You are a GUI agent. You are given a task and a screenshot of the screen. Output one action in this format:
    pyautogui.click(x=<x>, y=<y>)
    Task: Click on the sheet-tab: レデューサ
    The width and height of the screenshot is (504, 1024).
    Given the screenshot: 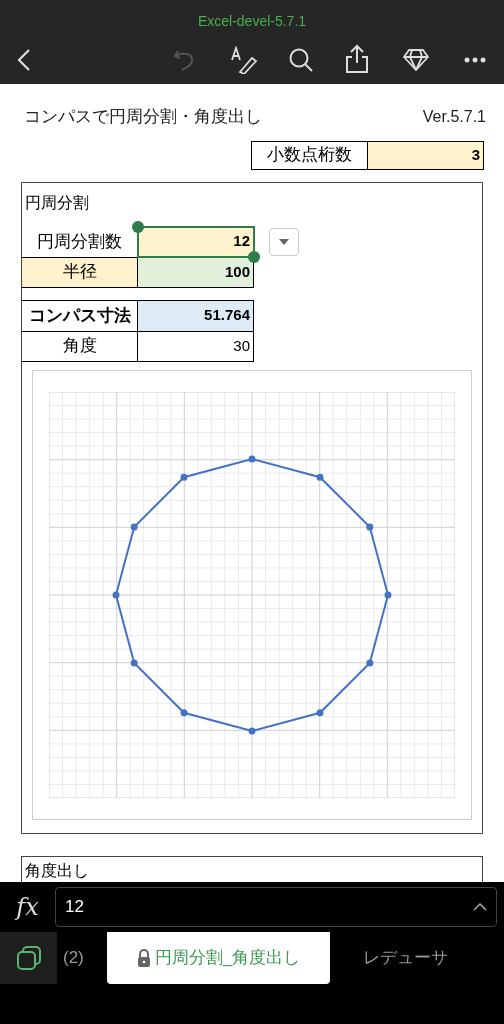 What is the action you would take?
    pyautogui.click(x=405, y=958)
    